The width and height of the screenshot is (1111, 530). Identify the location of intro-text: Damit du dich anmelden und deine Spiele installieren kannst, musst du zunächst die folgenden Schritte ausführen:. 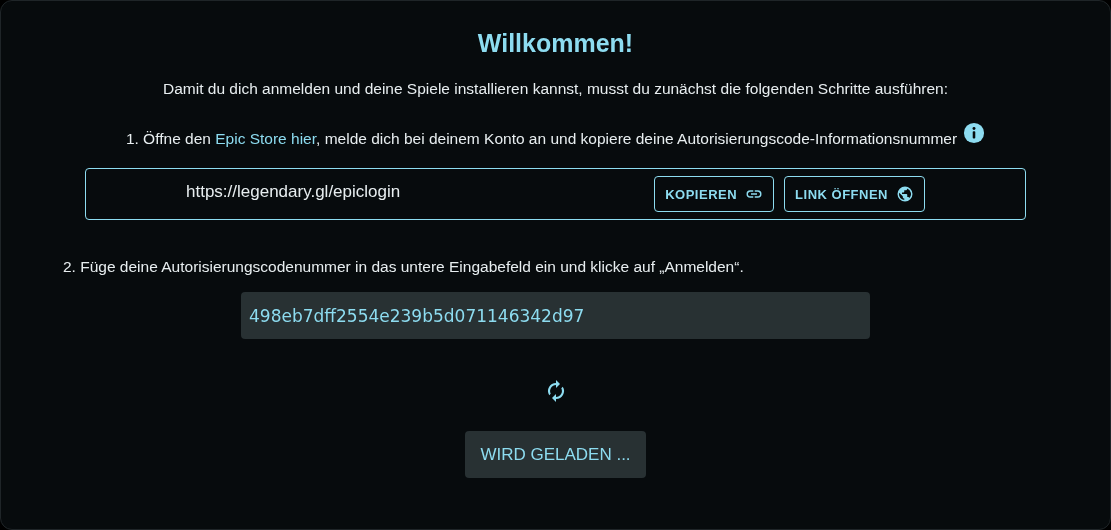
(555, 89).